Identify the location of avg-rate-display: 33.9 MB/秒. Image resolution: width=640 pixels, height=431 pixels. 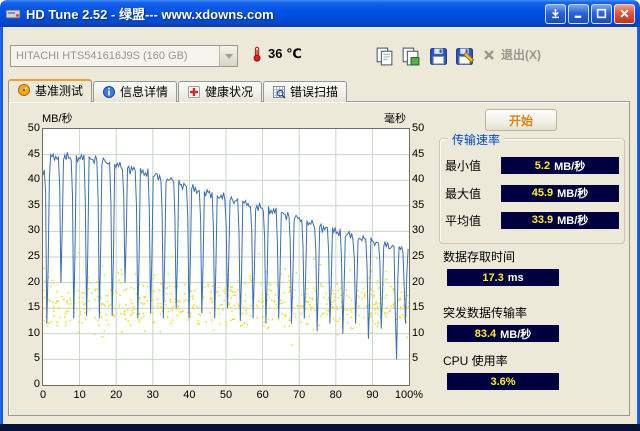
(560, 220).